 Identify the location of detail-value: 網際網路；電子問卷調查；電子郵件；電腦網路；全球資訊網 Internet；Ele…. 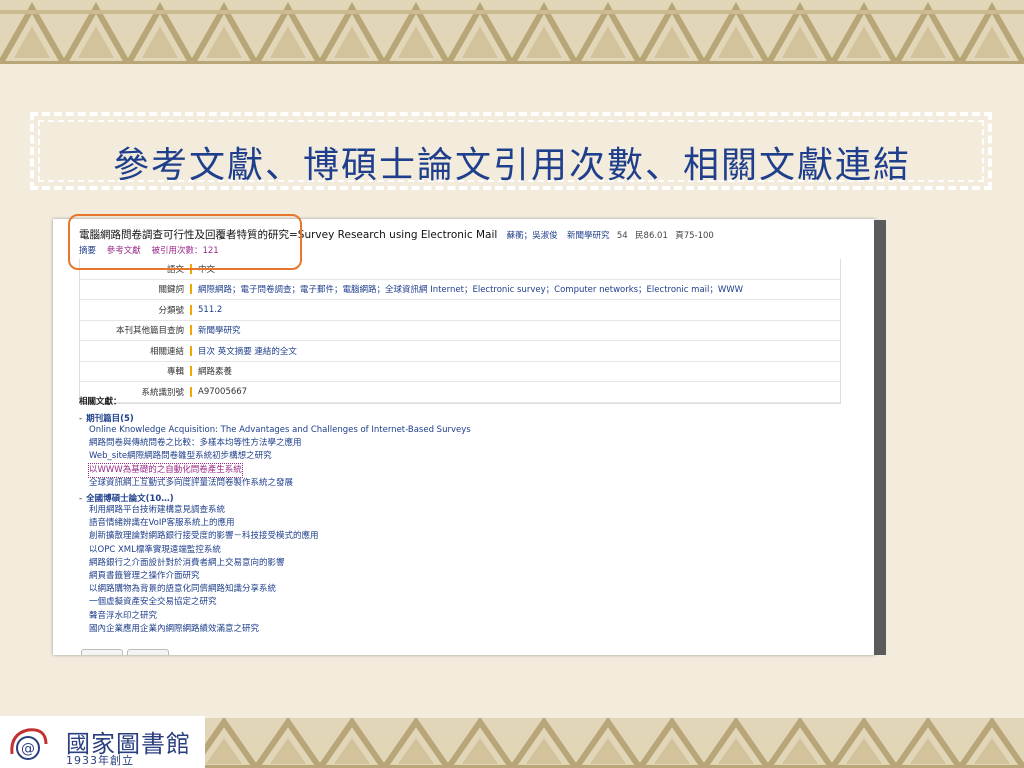
(470, 289).